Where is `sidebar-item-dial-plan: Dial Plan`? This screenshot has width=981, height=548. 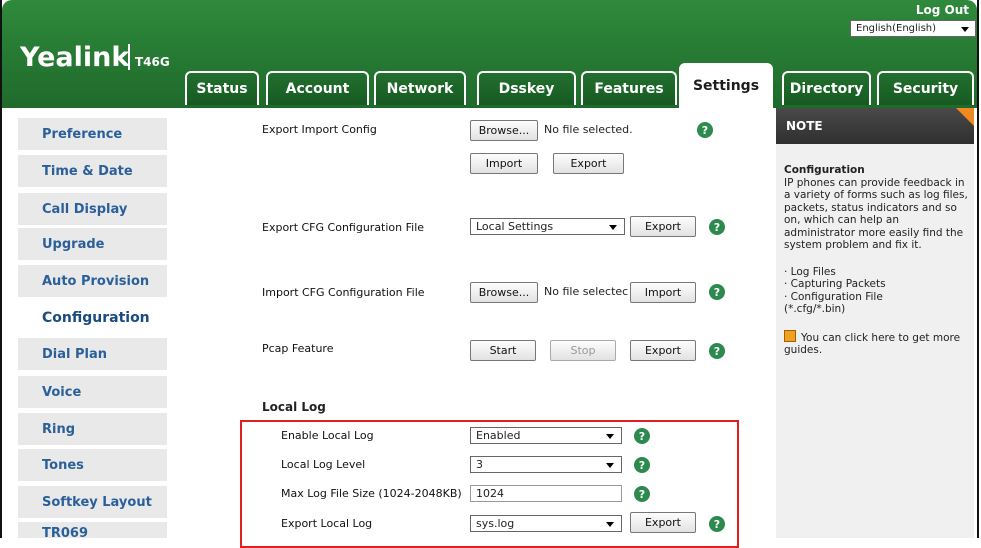 sidebar-item-dial-plan: Dial Plan is located at coordinates (92, 354).